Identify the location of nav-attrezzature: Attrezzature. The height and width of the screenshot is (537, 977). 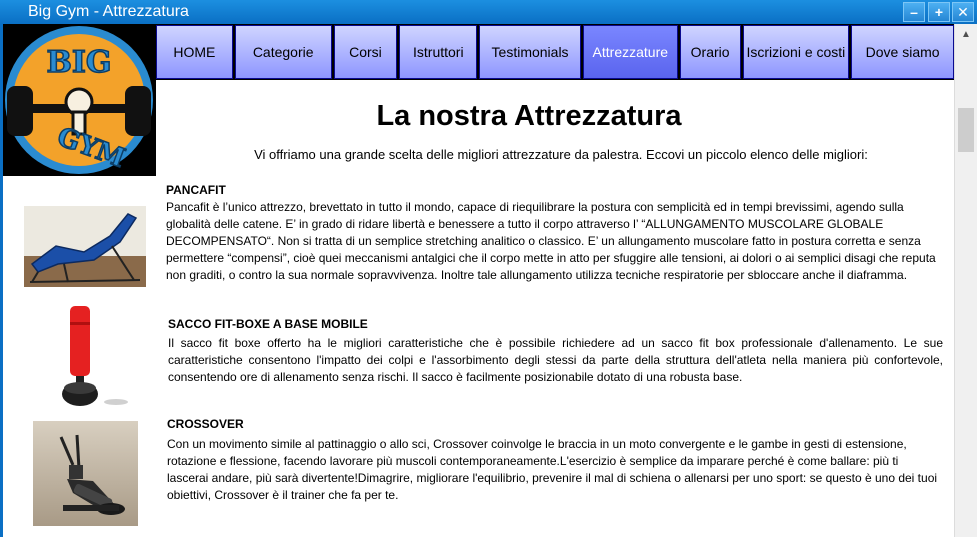
(630, 52).